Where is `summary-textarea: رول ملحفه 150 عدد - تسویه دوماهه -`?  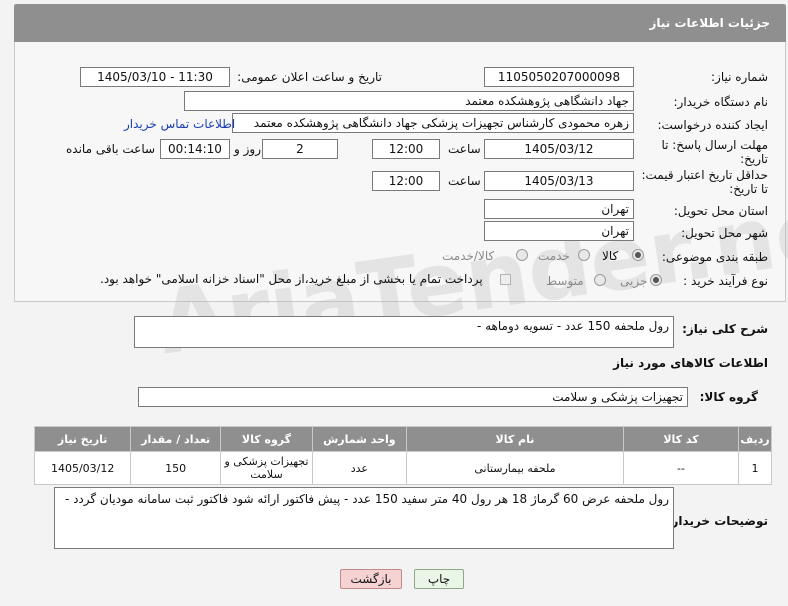
summary-textarea: رول ملحفه 150 عدد - تسویه دوماهه - is located at coordinates (404, 332).